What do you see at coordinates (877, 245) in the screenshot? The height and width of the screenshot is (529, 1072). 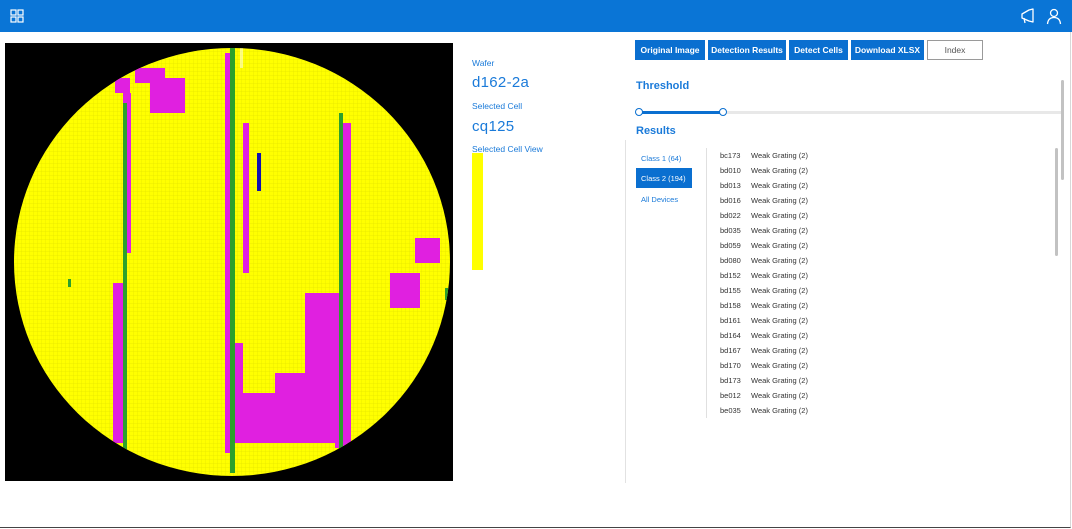 I see `list-item: bd059 Weak Grating (2)` at bounding box center [877, 245].